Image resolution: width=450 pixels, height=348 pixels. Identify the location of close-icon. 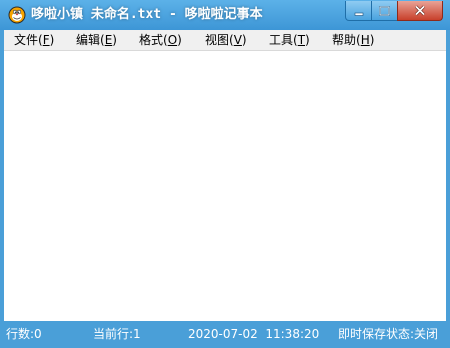
(420, 10).